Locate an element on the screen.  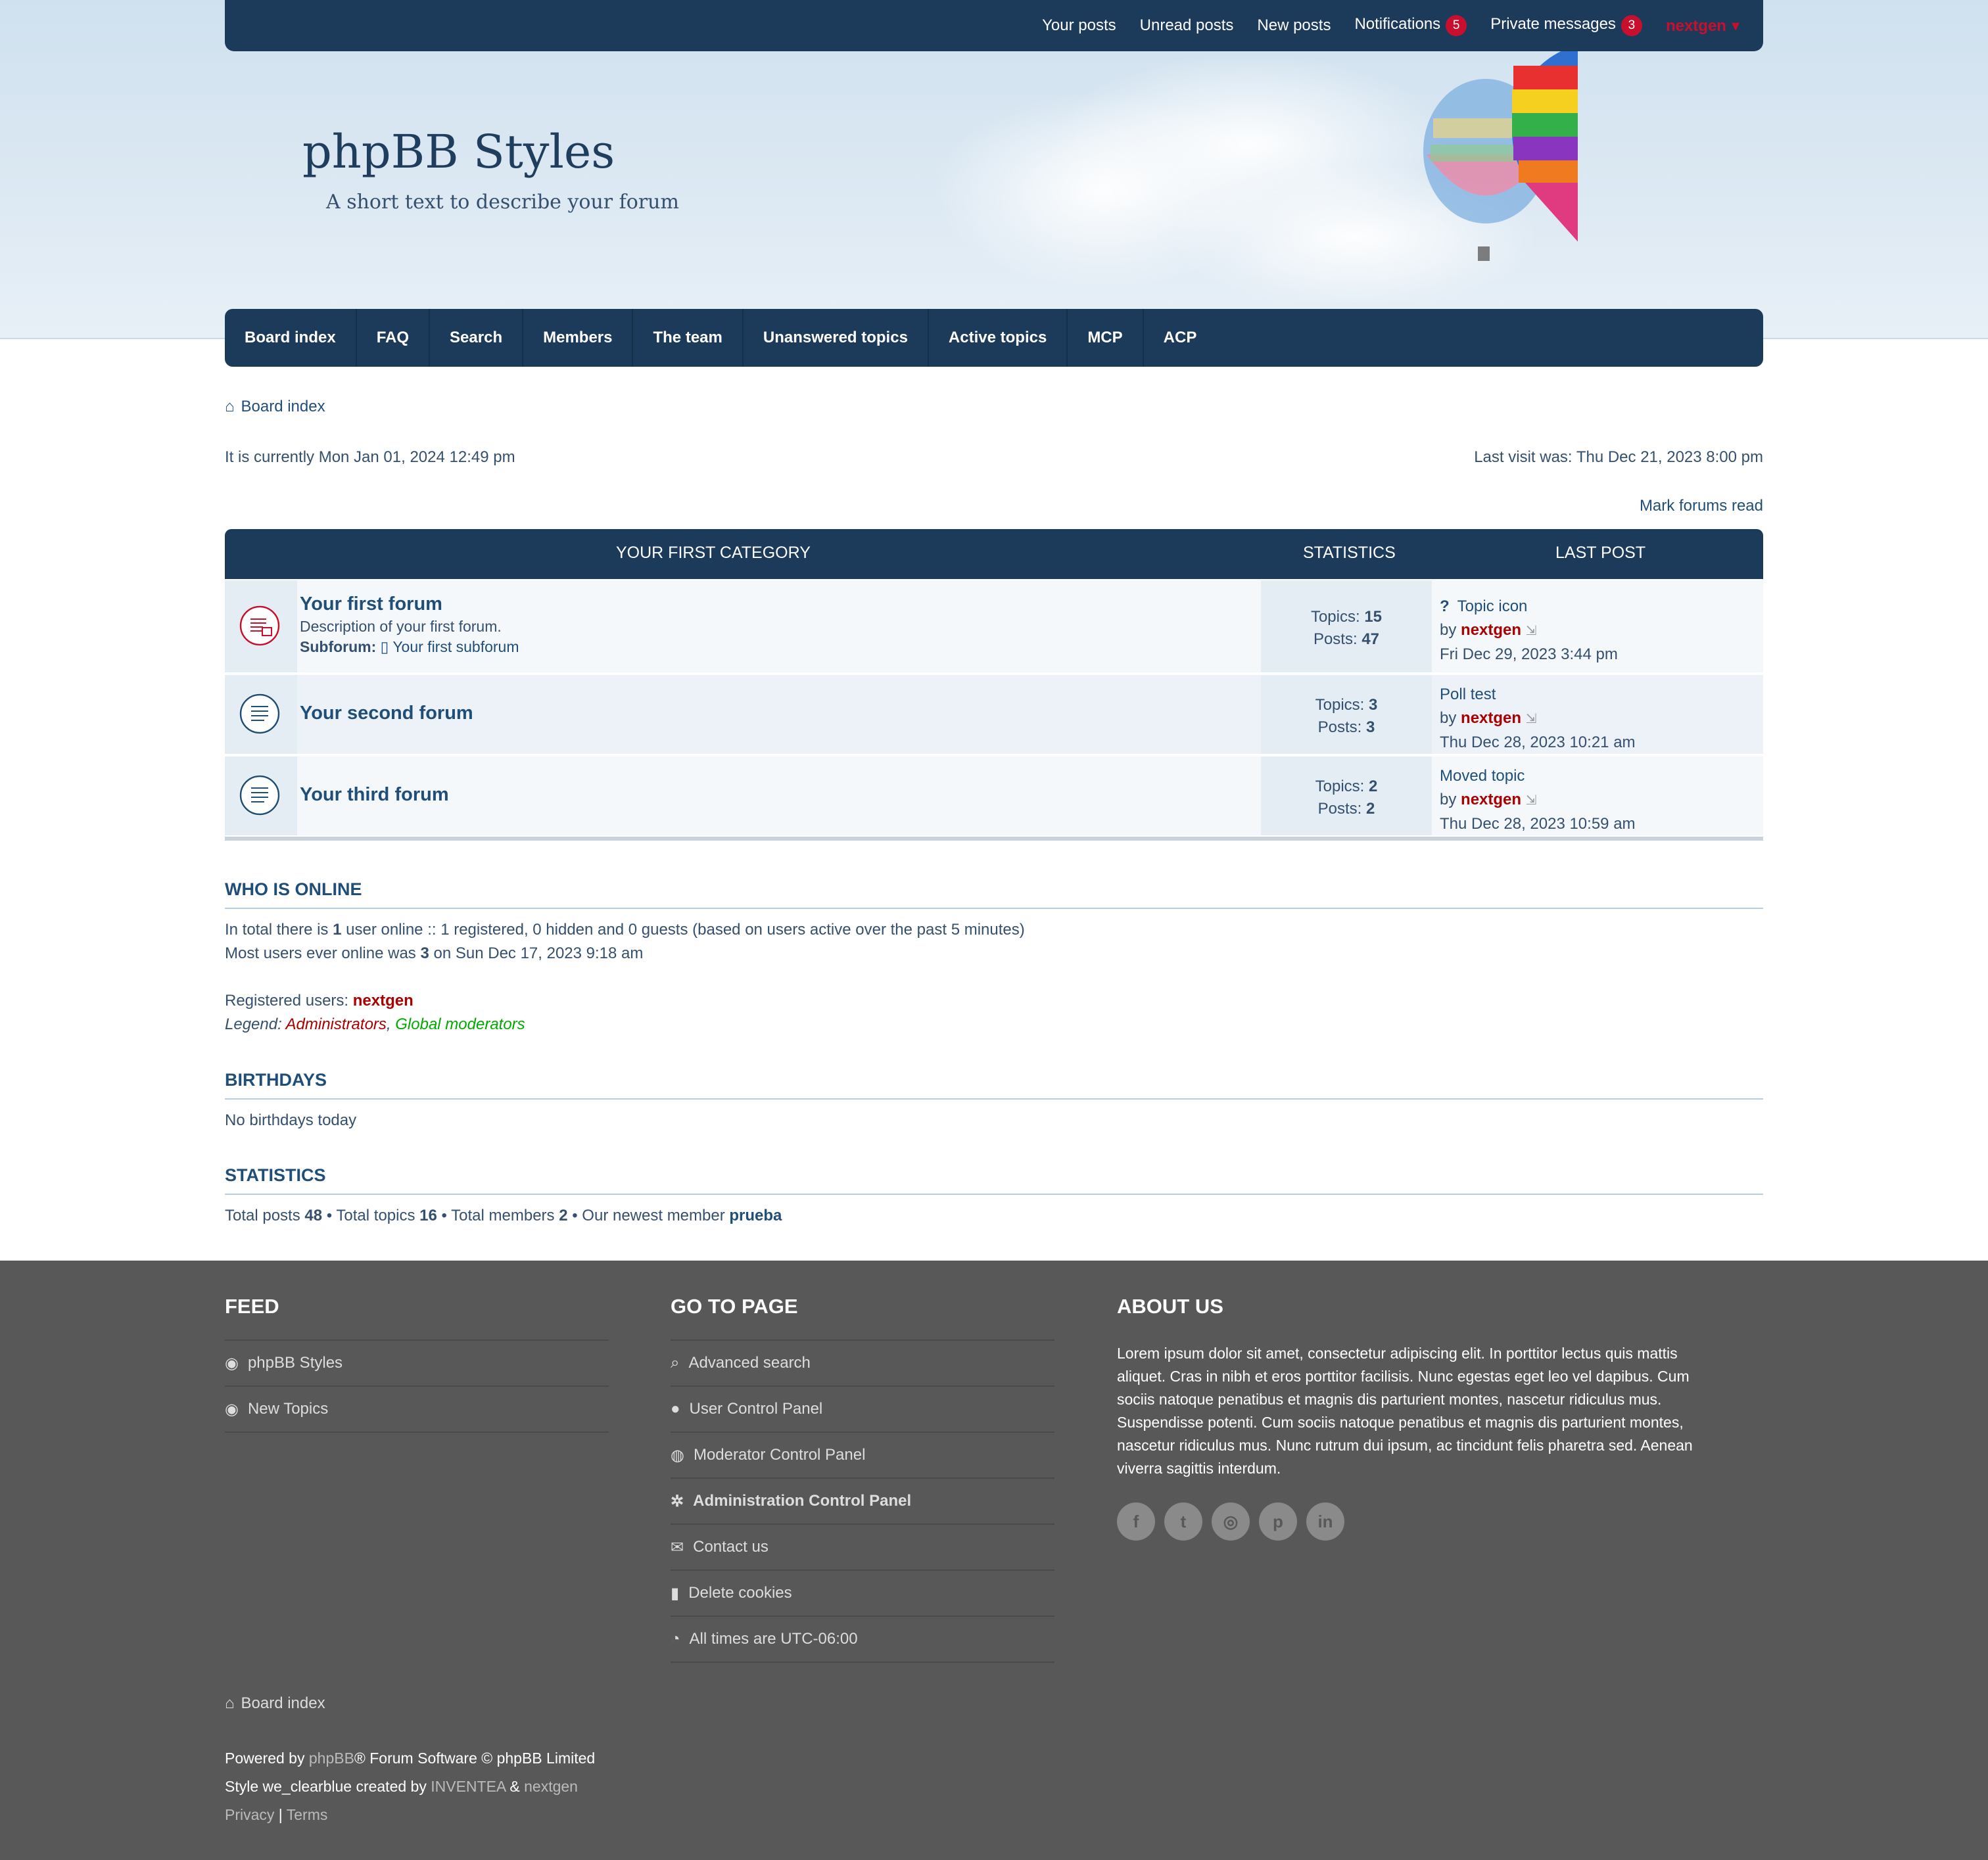
pm-badge: 3 is located at coordinates (1631, 25).